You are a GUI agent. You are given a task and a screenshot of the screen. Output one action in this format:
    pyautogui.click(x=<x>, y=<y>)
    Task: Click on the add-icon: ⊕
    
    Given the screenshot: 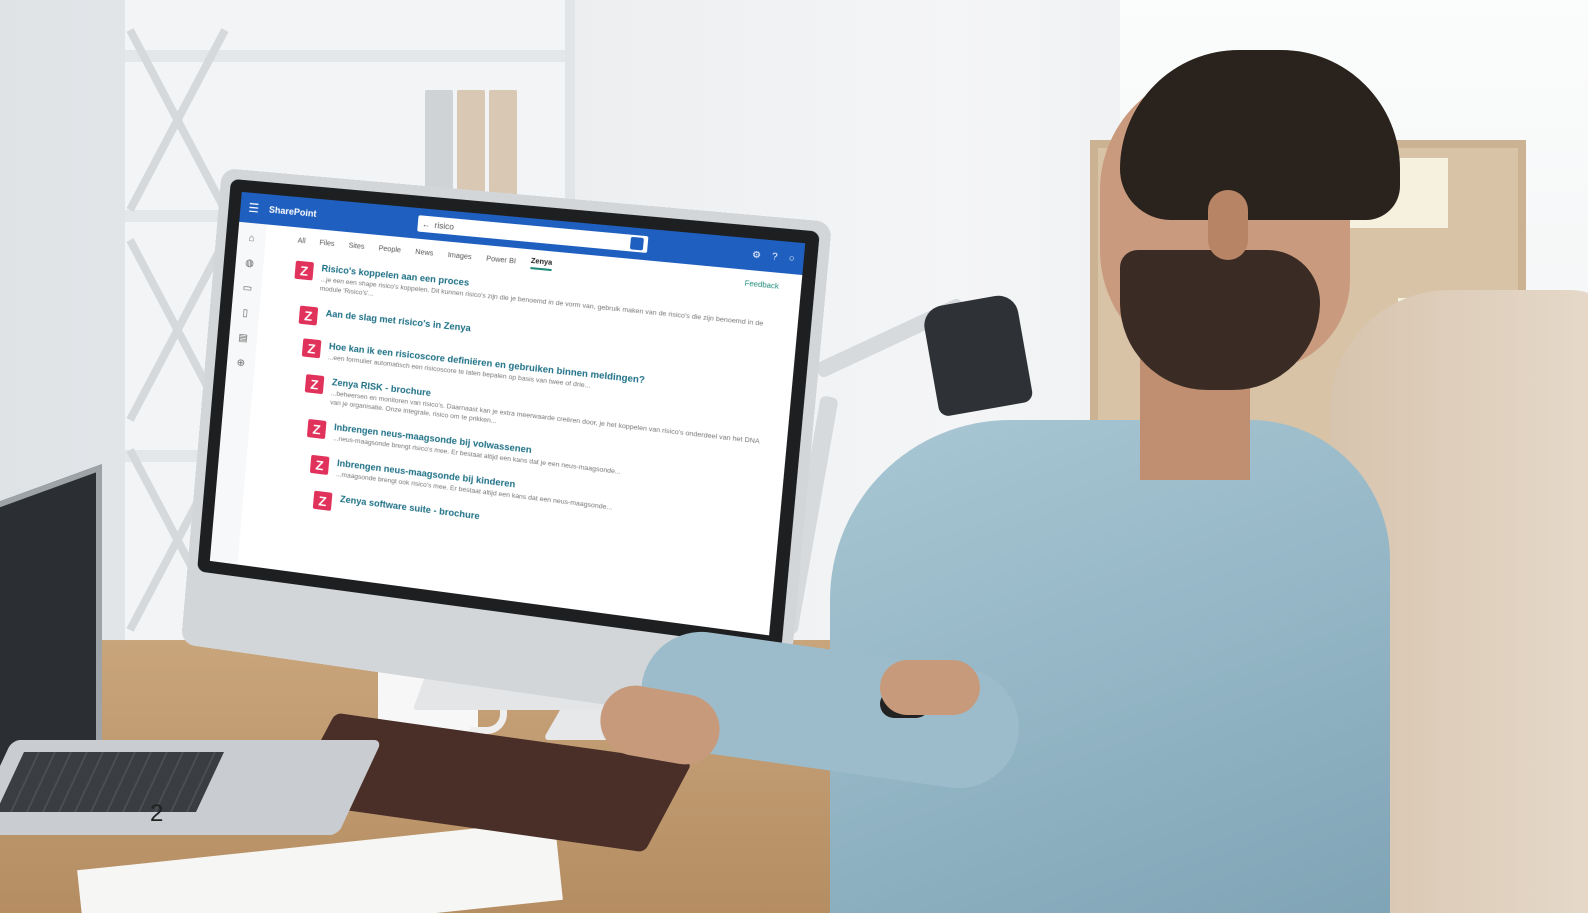 What is the action you would take?
    pyautogui.click(x=240, y=363)
    